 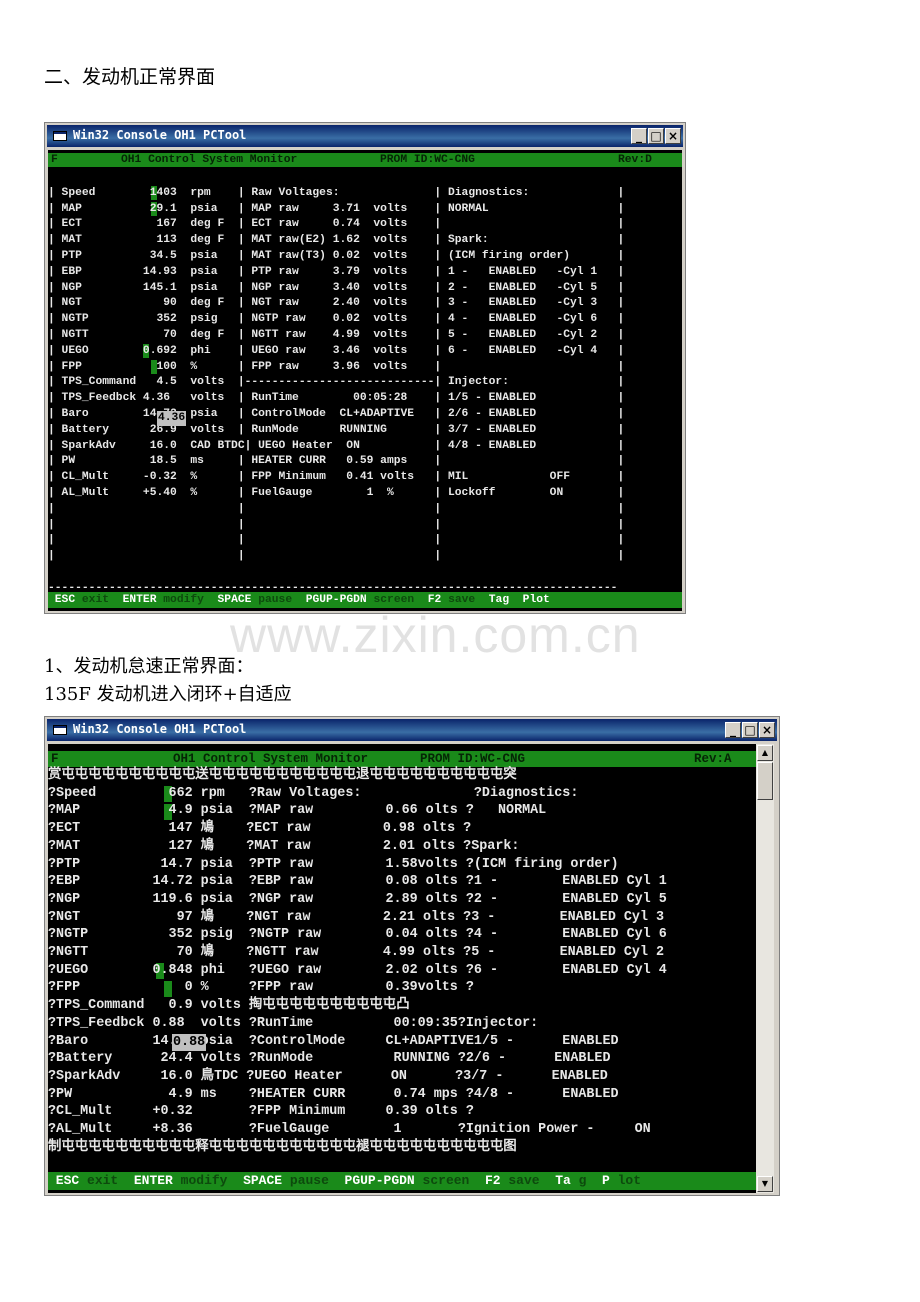 What do you see at coordinates (284, 846) in the screenshot?
I see `terminal-line: ?MAT 127 鳩 ?MAT raw 2.01 olts ?Spark:` at bounding box center [284, 846].